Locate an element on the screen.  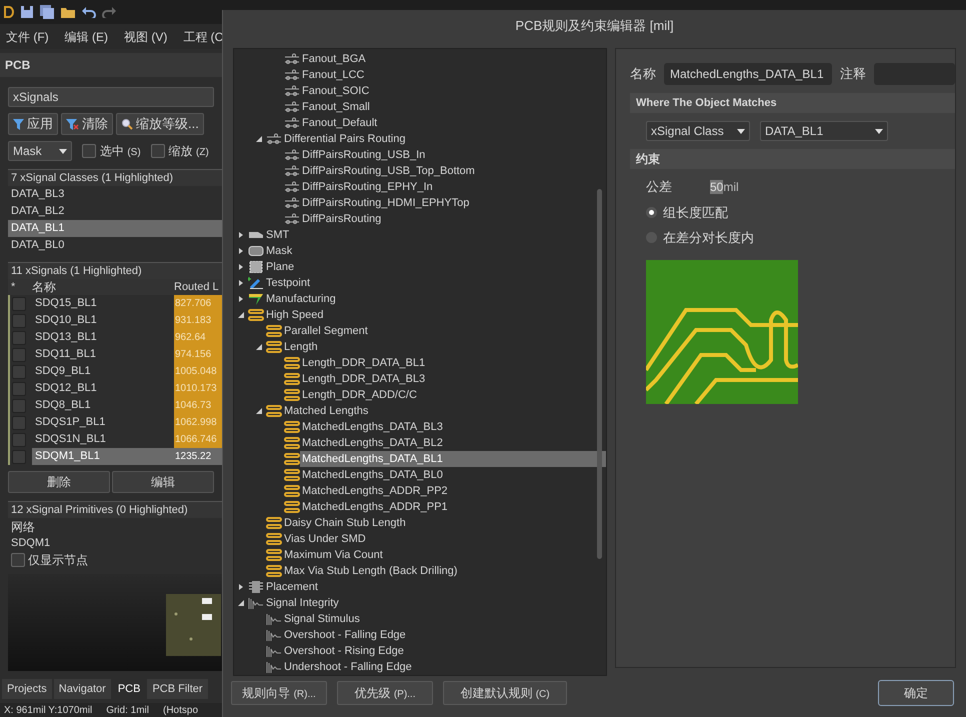
tree-item: DiffPairsRouting_USB_Top_Bottom is located at coordinates (390, 171).